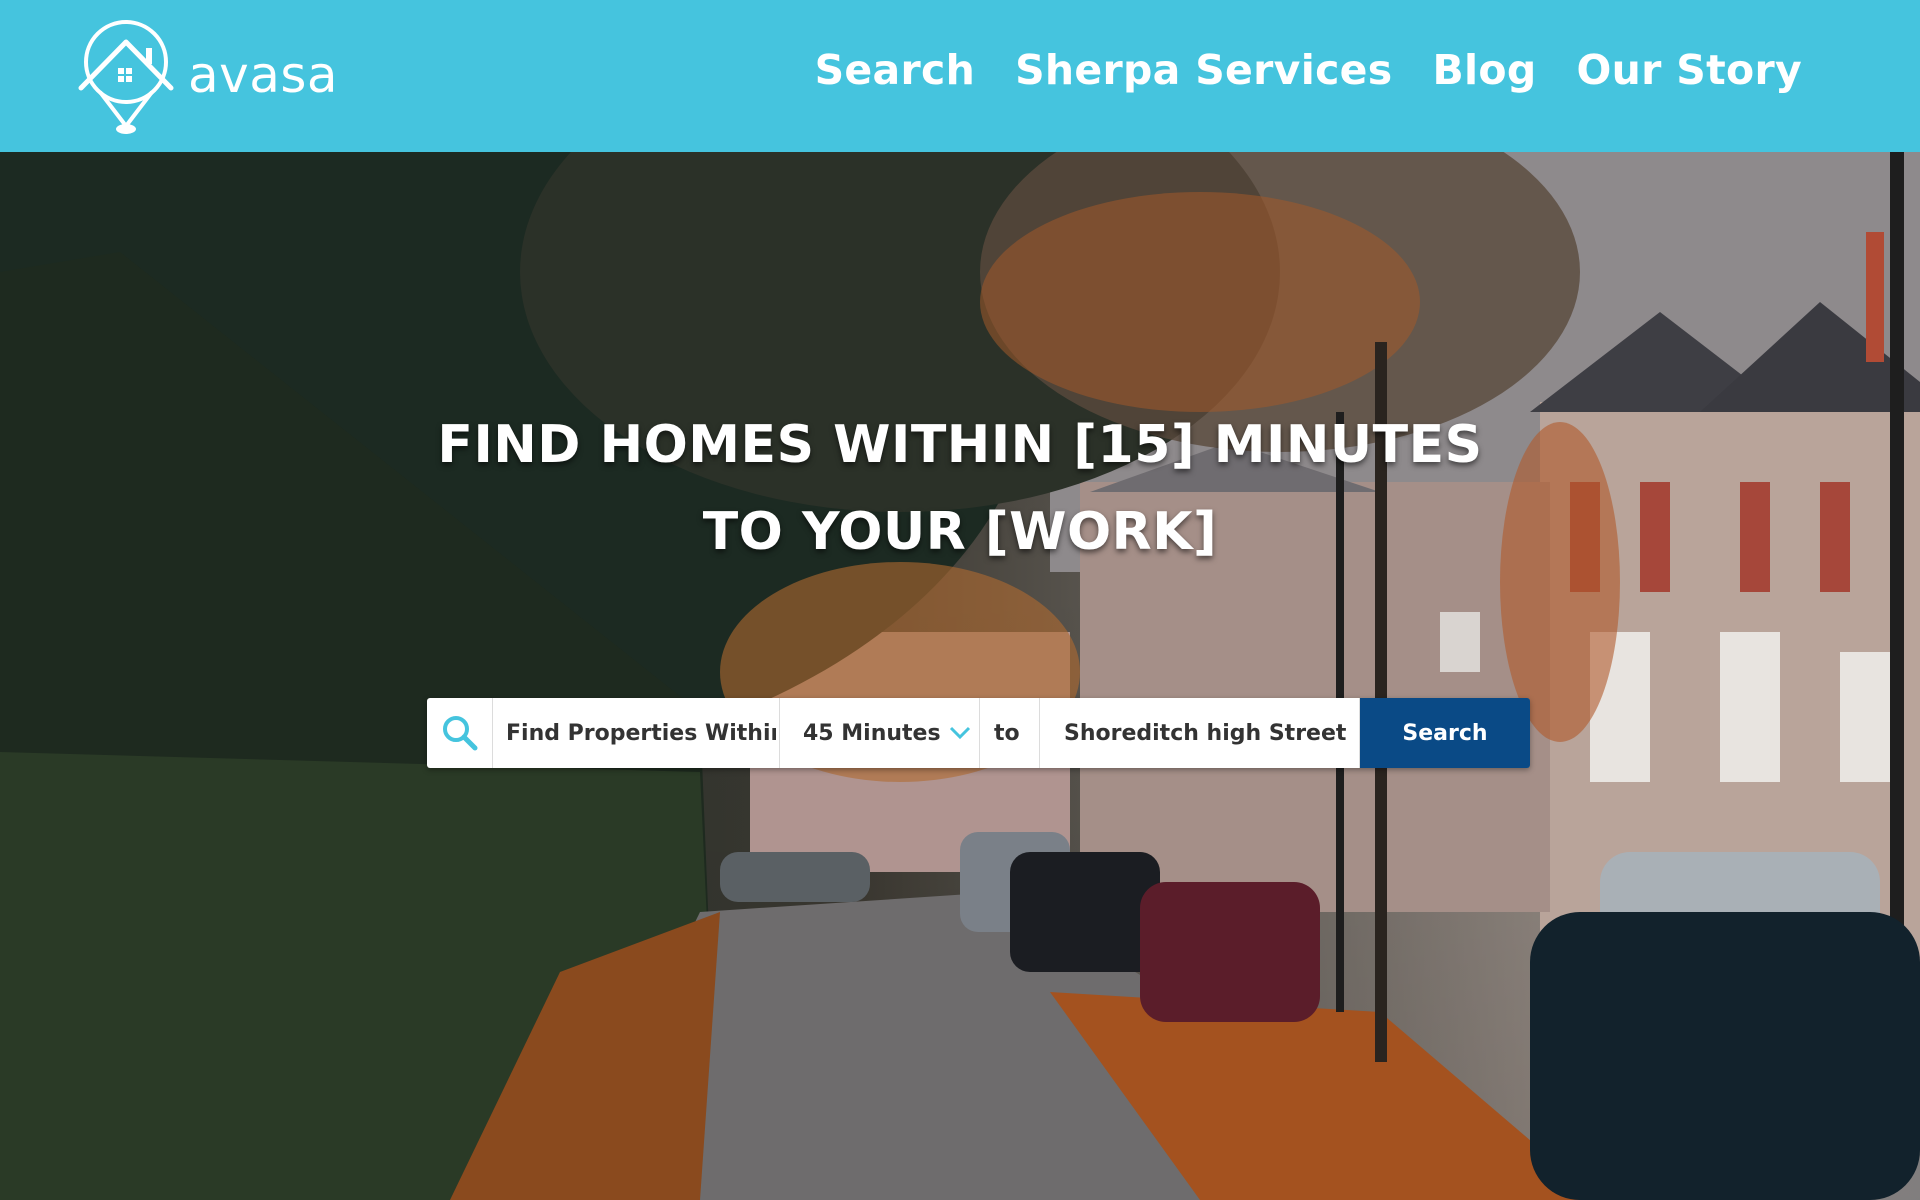 The image size is (1920, 1200). I want to click on logo: avasa, so click(208, 78).